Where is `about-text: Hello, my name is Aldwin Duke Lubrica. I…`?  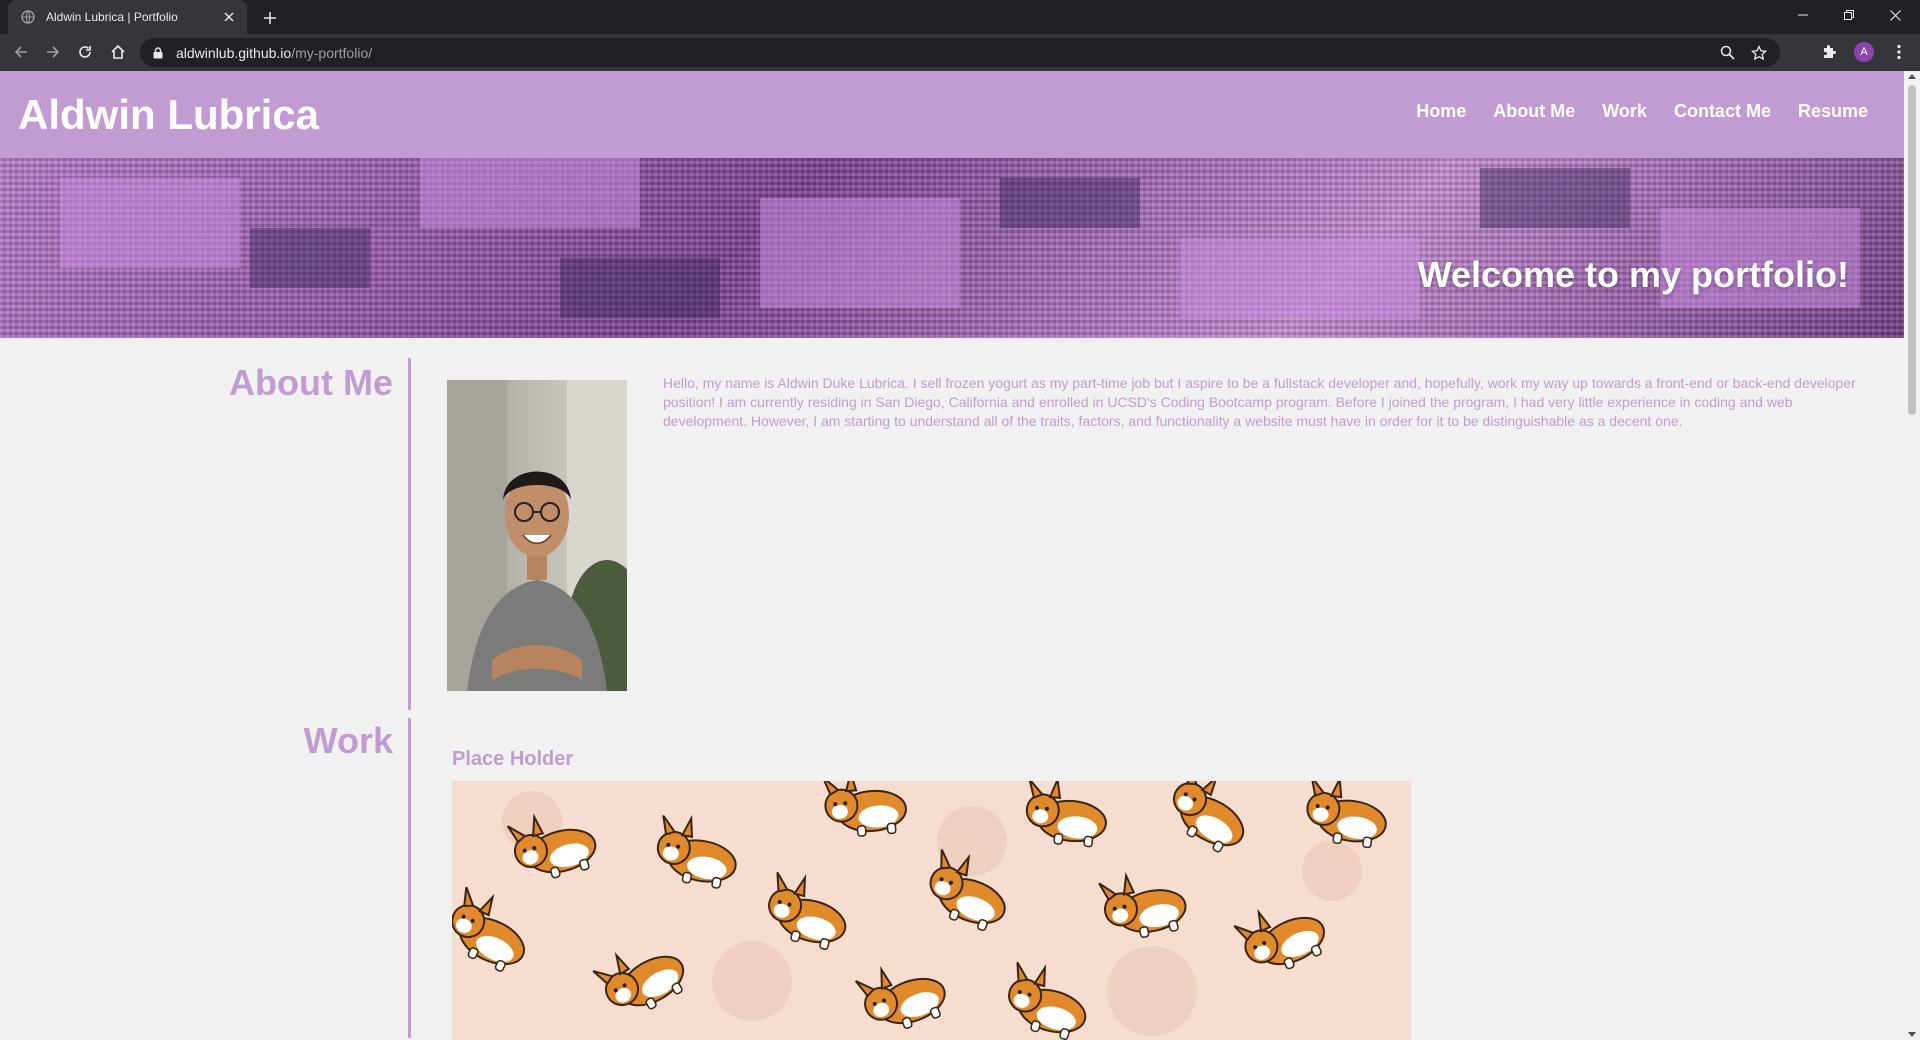 about-text: Hello, my name is Aldwin Duke Lubrica. I… is located at coordinates (1259, 402).